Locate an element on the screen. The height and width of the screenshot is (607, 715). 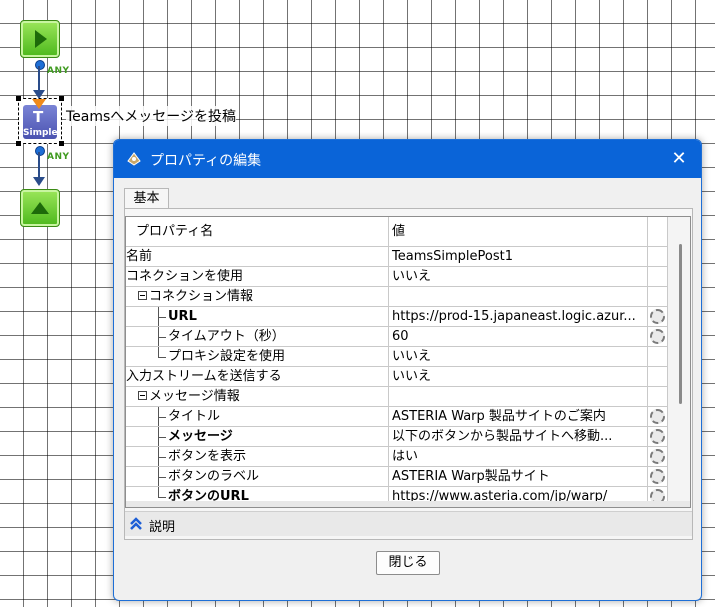
vertical-scrollbar is located at coordinates (679, 362).